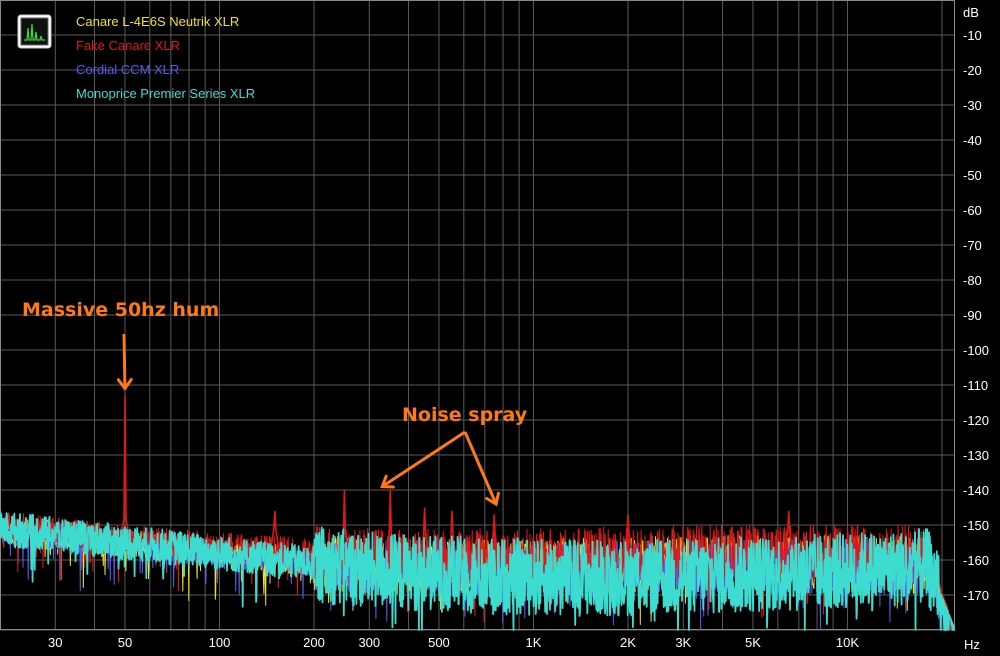  What do you see at coordinates (976, 420) in the screenshot?
I see `y-tick-label: -120` at bounding box center [976, 420].